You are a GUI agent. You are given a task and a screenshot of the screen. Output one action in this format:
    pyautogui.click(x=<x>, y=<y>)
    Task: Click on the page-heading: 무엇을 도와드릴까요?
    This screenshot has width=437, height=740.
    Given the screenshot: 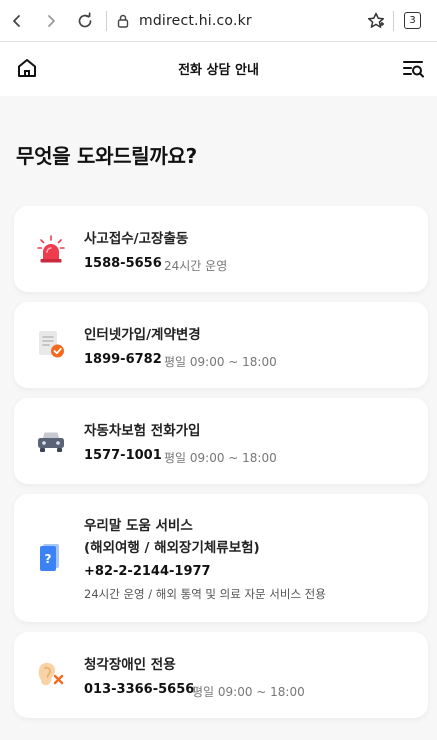 What is the action you would take?
    pyautogui.click(x=106, y=156)
    